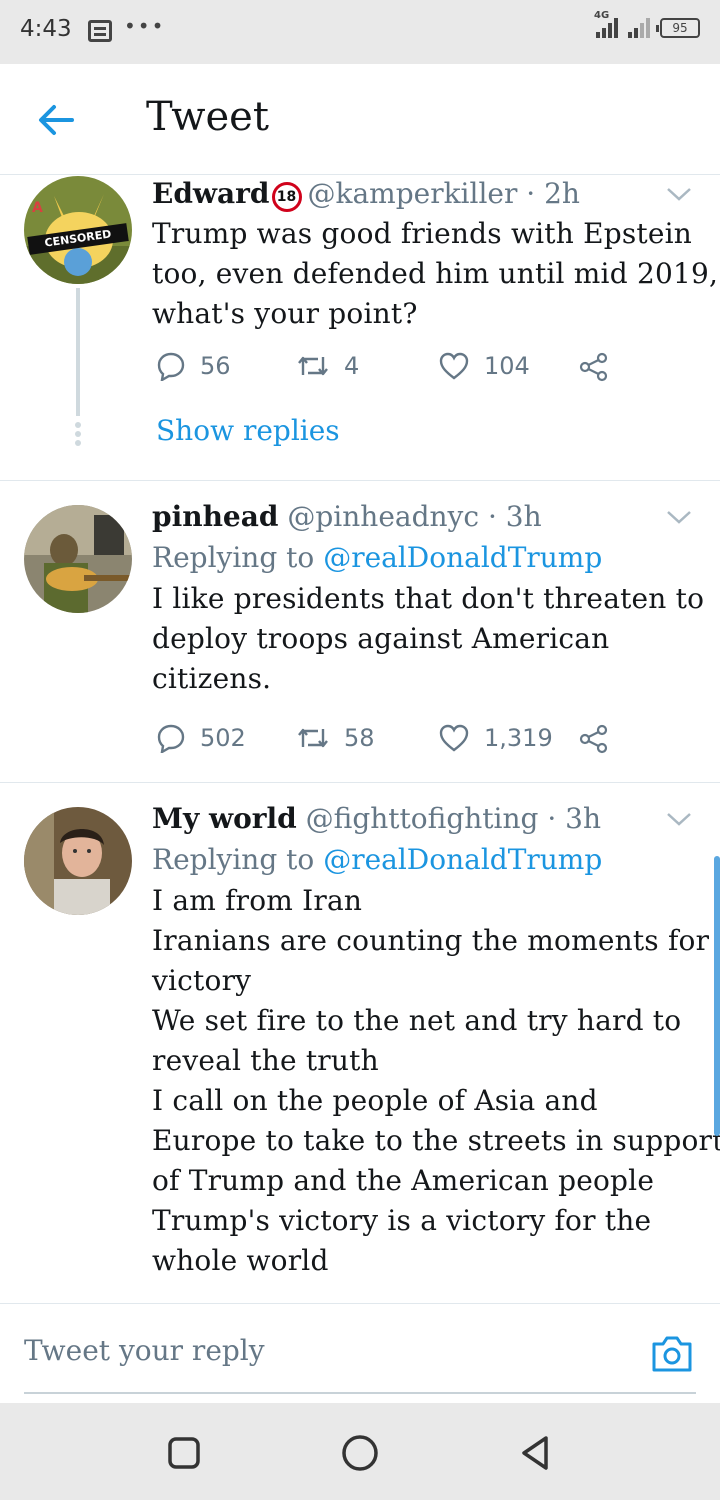  I want to click on age-badge-icon: 18, so click(286, 197).